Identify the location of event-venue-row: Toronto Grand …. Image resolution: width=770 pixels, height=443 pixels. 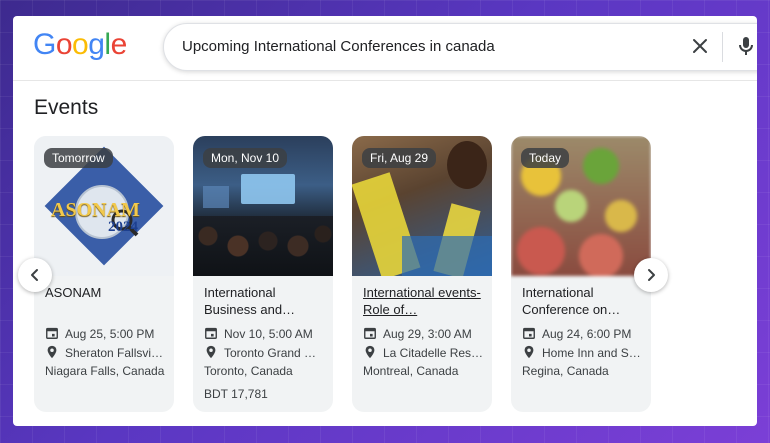
(260, 352).